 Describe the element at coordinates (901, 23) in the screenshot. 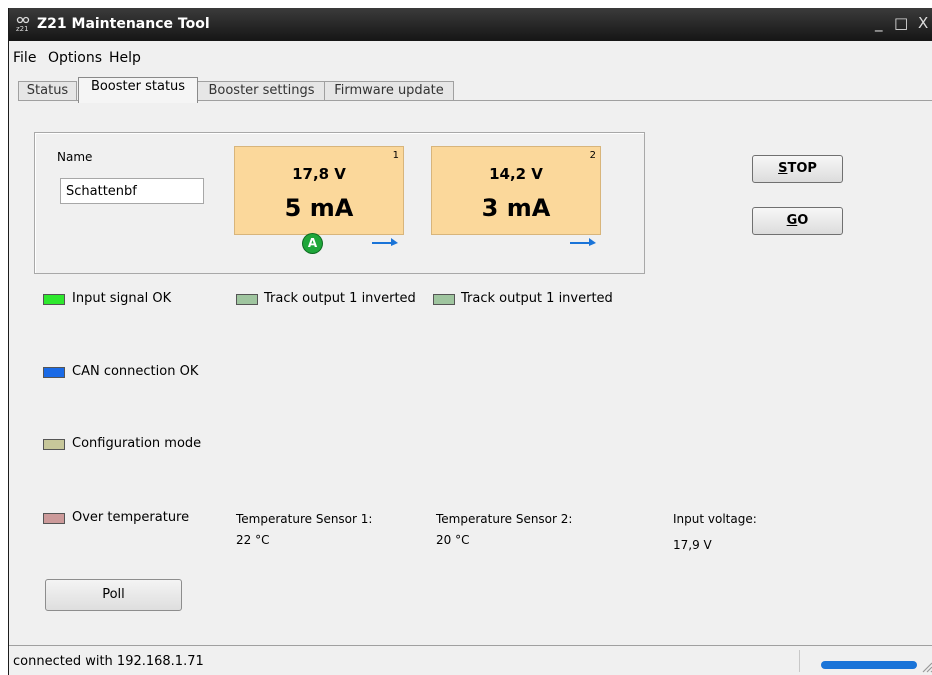

I see `maximize-button: □` at that location.